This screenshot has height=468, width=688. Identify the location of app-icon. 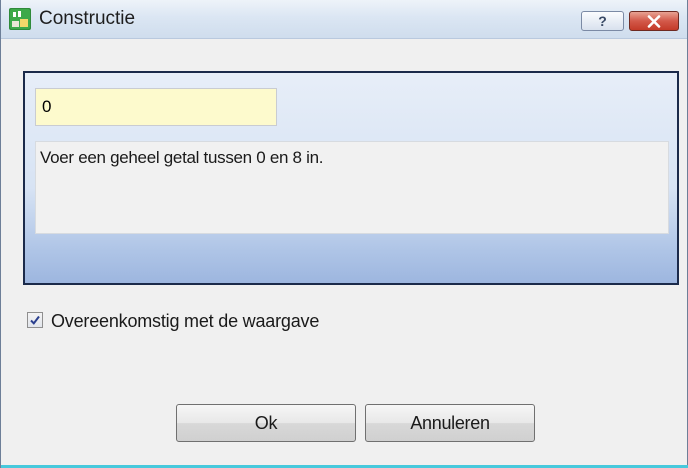
(20, 19).